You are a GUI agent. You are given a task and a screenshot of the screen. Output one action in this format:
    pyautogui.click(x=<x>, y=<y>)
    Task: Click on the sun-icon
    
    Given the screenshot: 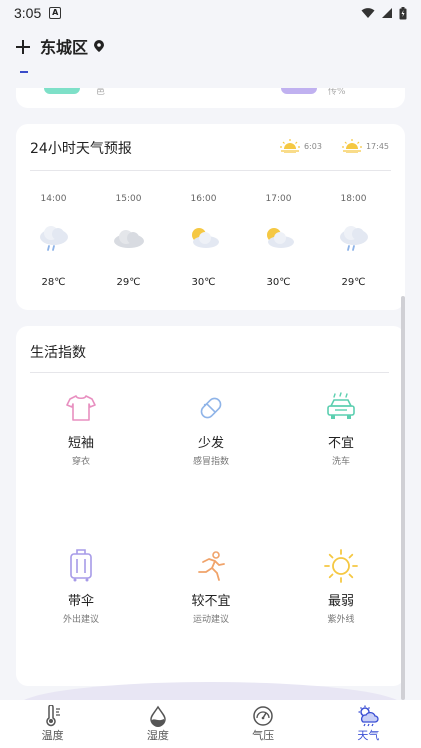 What is the action you would take?
    pyautogui.click(x=341, y=566)
    